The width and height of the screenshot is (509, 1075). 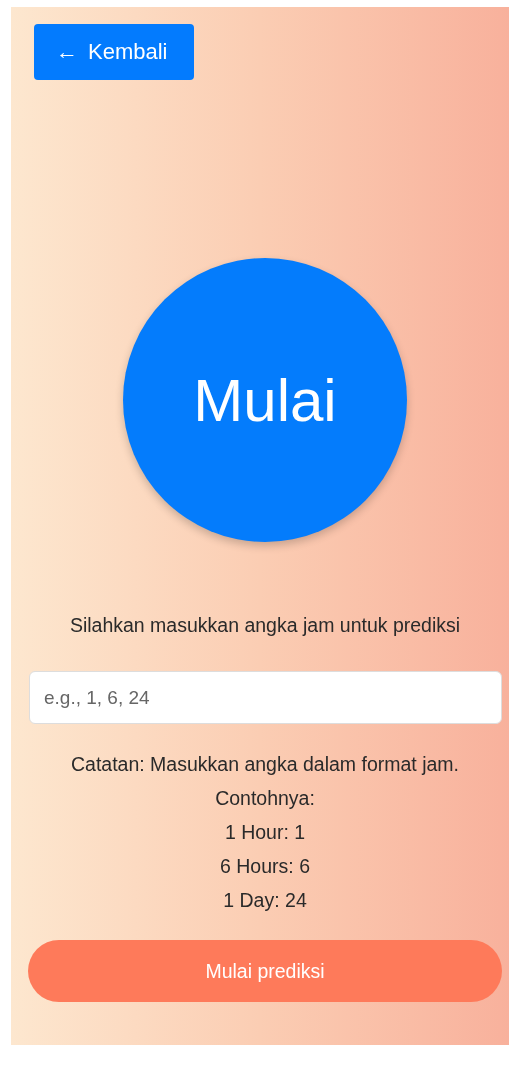 What do you see at coordinates (265, 971) in the screenshot?
I see `submit-button: Mulai prediksi` at bounding box center [265, 971].